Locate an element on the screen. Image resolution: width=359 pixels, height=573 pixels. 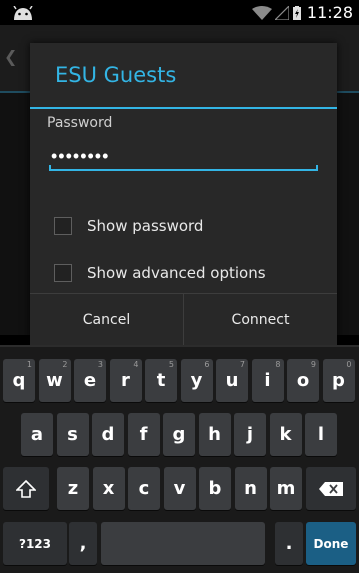
show-password-row: Show password is located at coordinates (128, 226).